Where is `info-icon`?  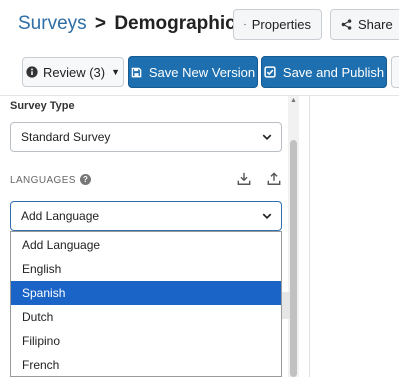 info-icon is located at coordinates (32, 72).